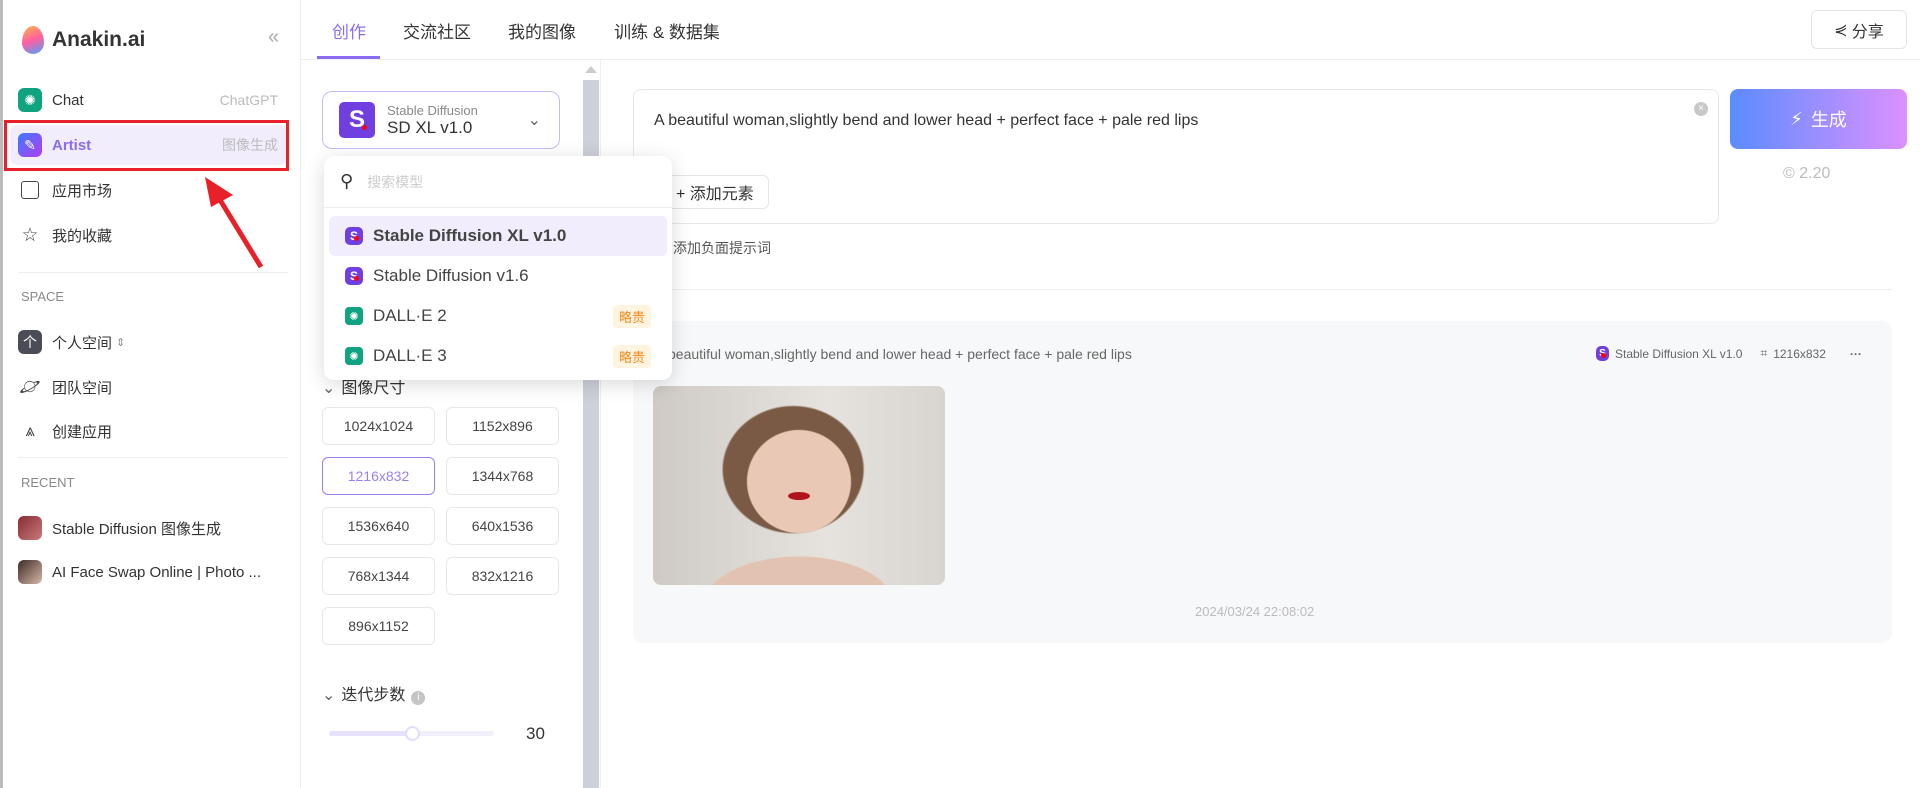  I want to click on size-option: 1216x832, so click(378, 476).